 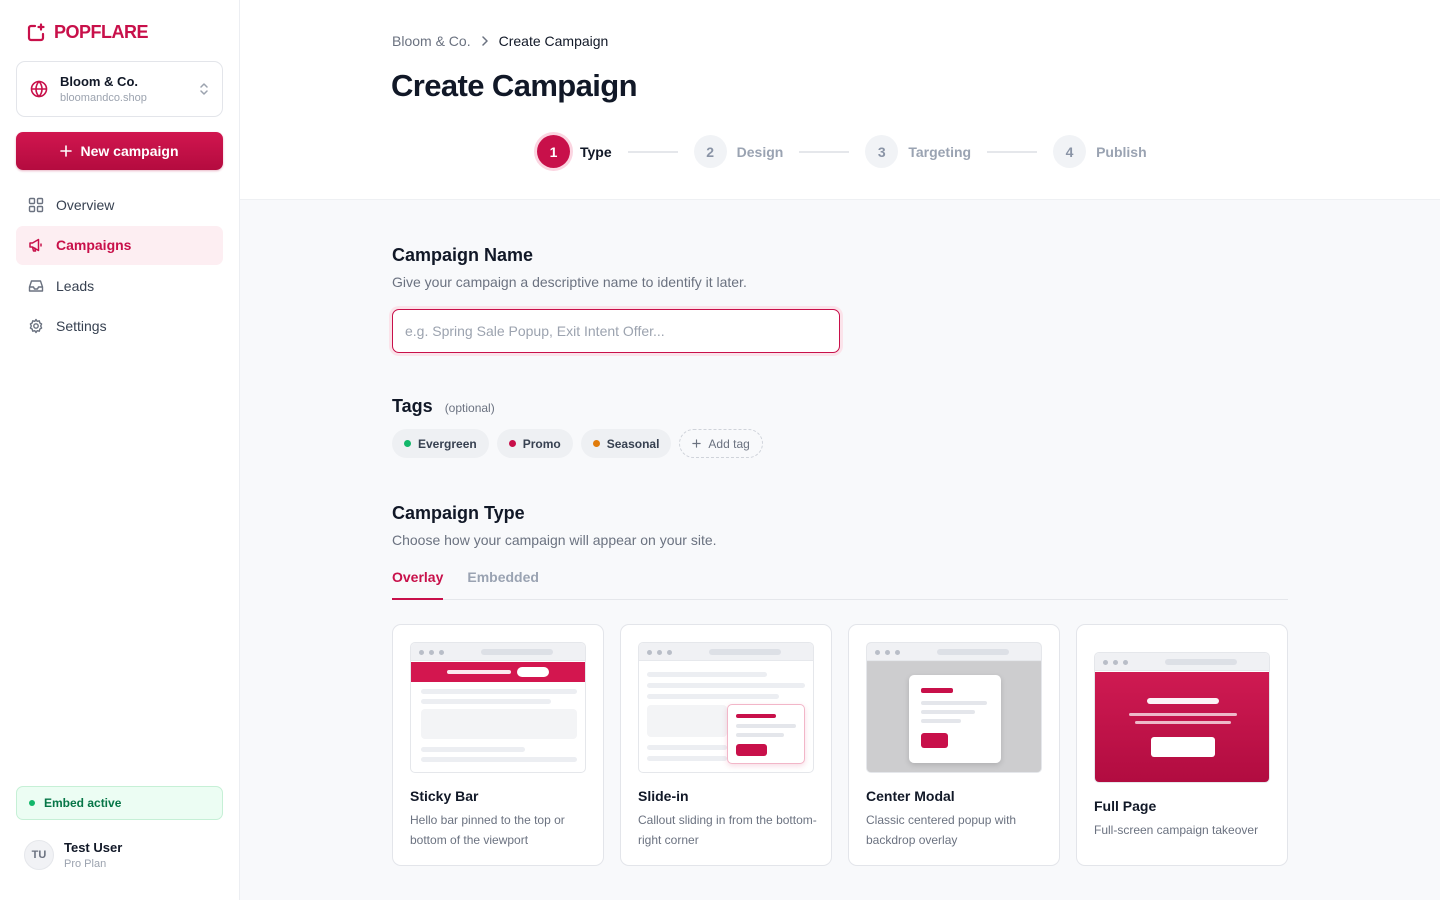 I want to click on megaphone-icon, so click(x=35, y=245).